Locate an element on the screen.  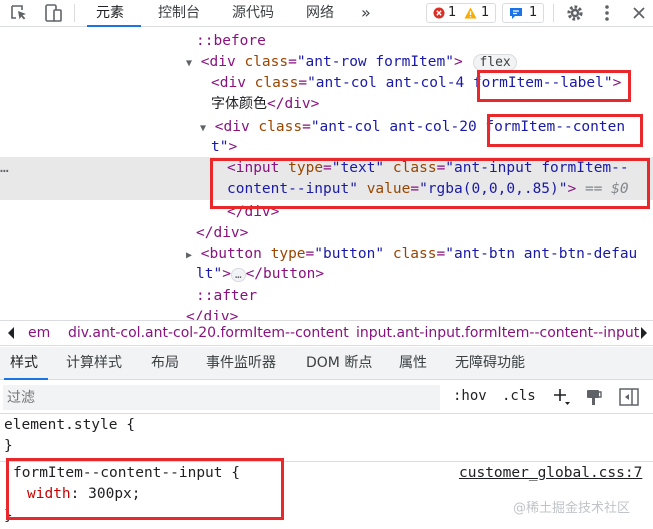
devtools-toolbar: 元素 控制台 源代码 网络 » 1 1 1 is located at coordinates (326, 13).